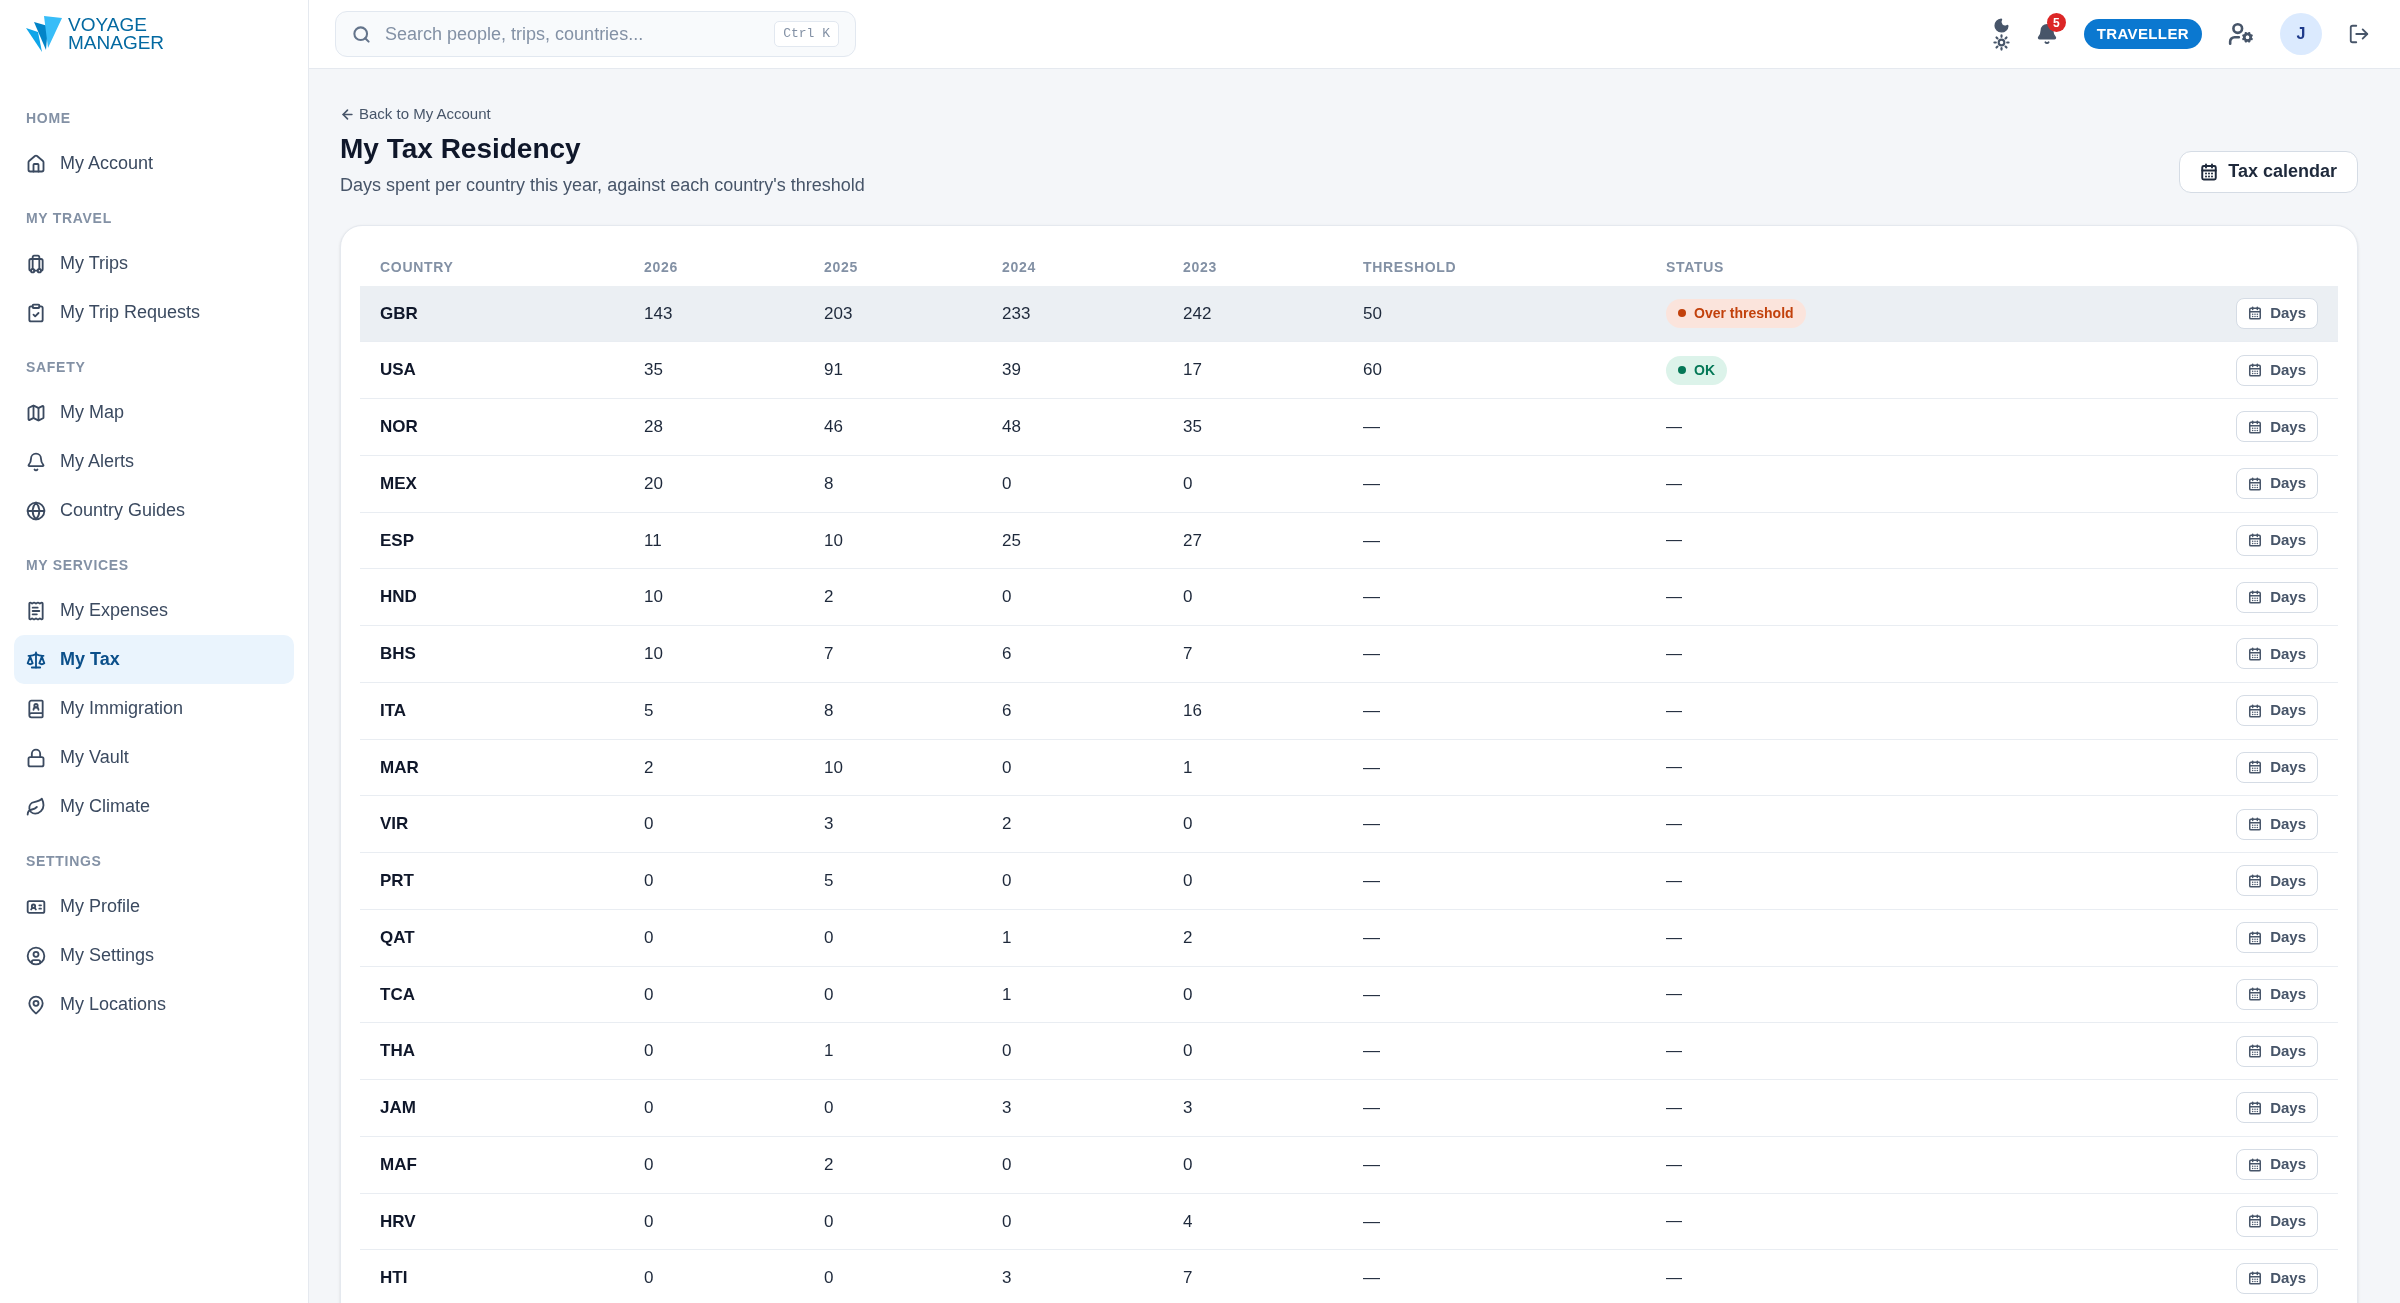 The width and height of the screenshot is (2400, 1303). What do you see at coordinates (108, 25) in the screenshot?
I see `logo-text: VOYAGE` at bounding box center [108, 25].